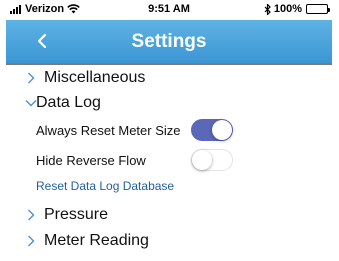 The image size is (339, 261). What do you see at coordinates (68, 102) in the screenshot?
I see `section-label: Data Log` at bounding box center [68, 102].